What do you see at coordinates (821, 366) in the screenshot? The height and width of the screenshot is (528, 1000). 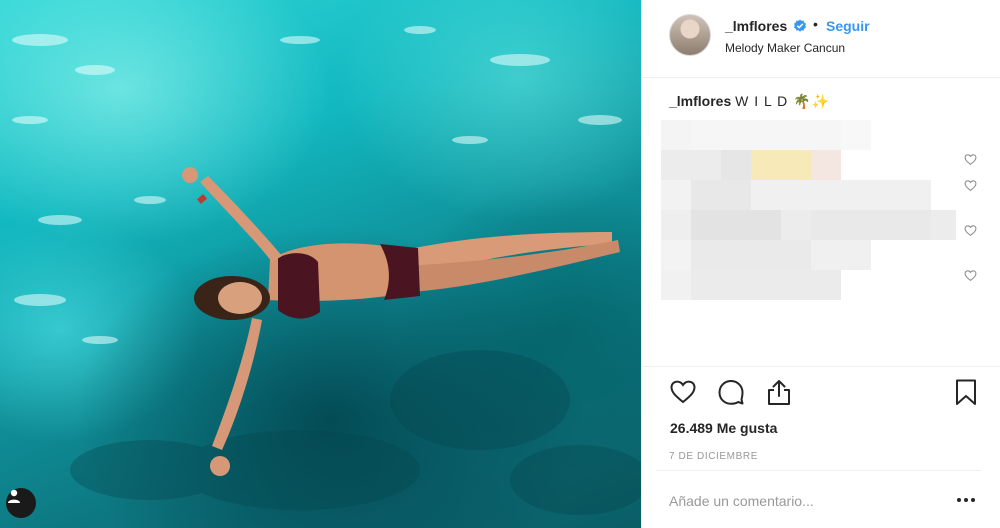 I see `actions-divider` at bounding box center [821, 366].